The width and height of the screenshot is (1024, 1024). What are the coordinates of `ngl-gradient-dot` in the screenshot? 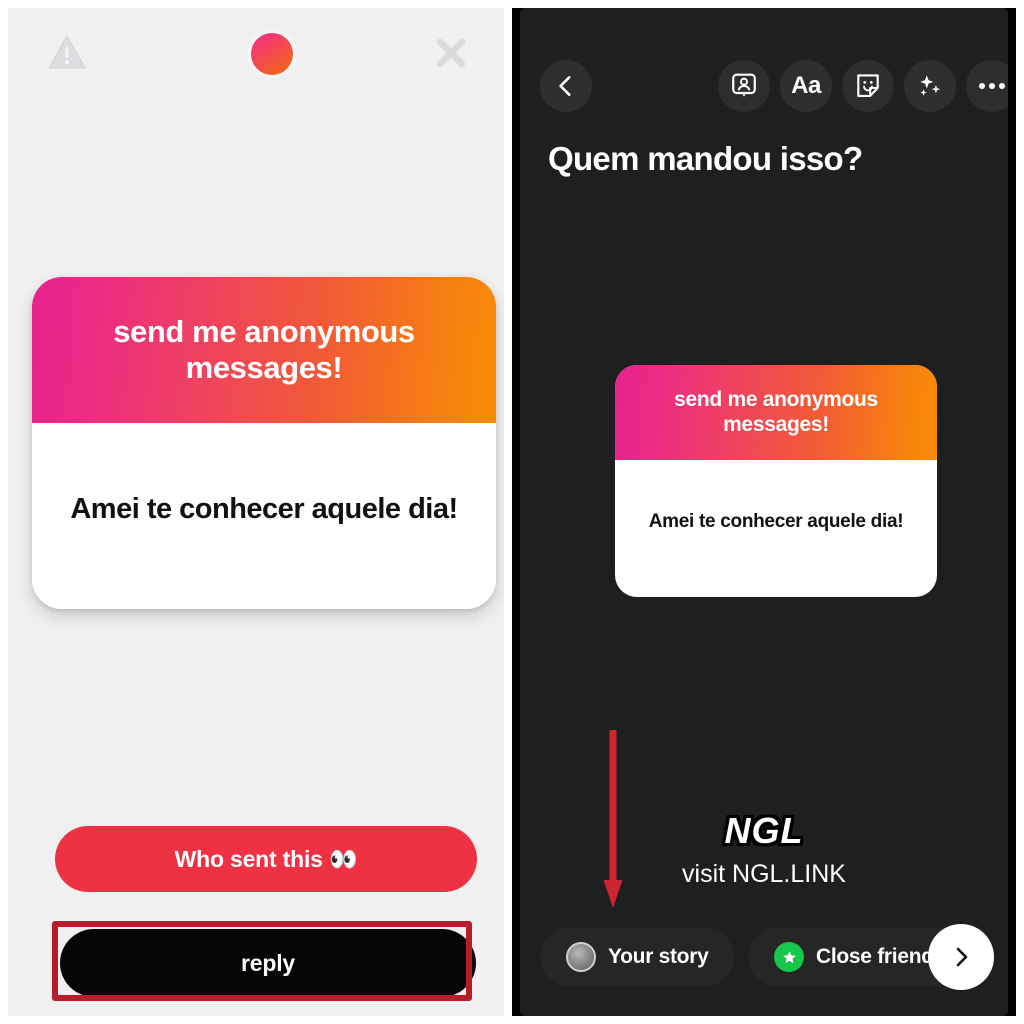 It's located at (272, 54).